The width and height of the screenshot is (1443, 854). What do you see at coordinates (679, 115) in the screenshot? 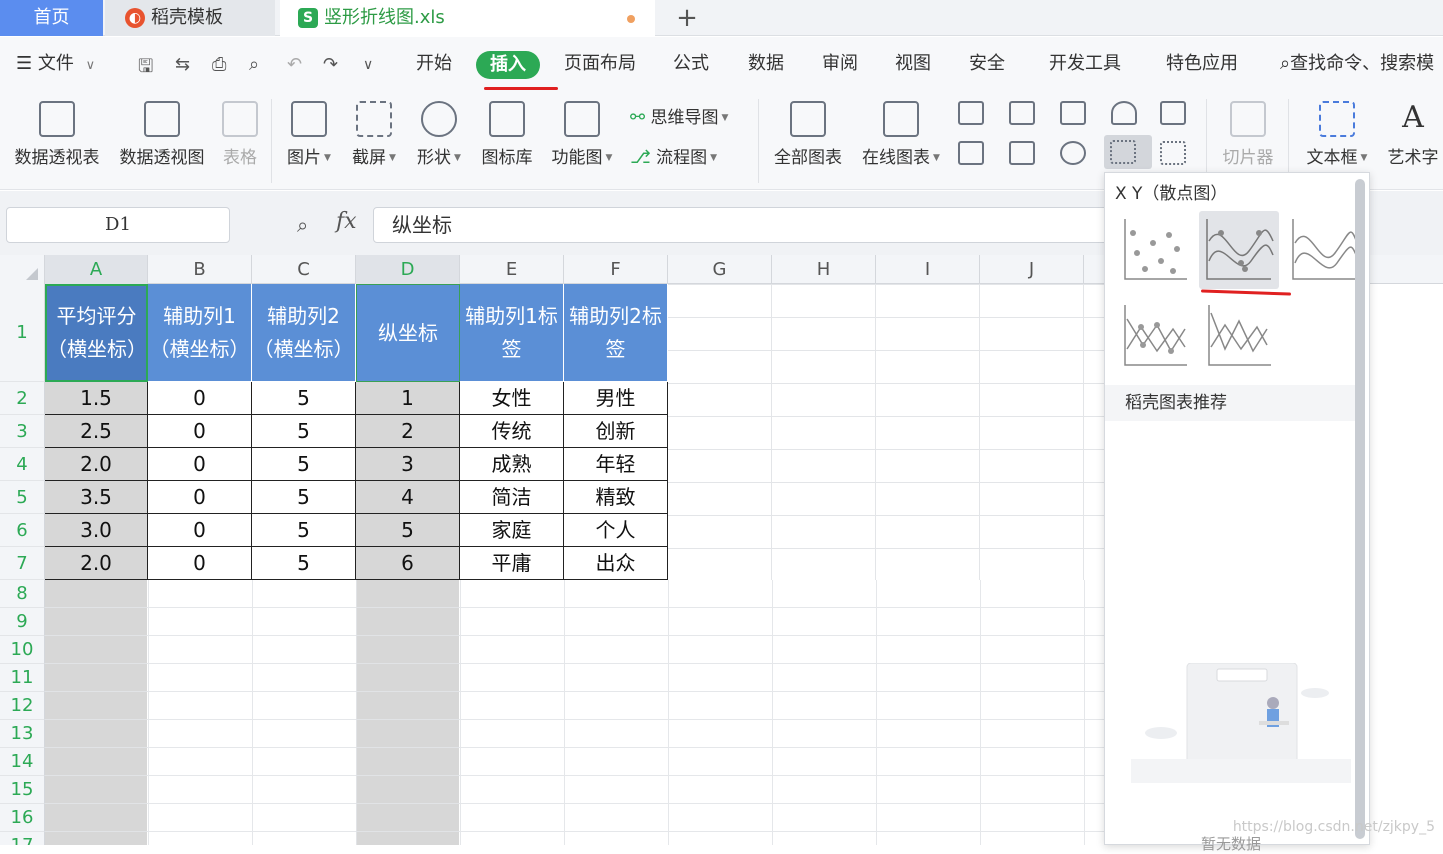
I see `mindmap-button: ⚯ 思维导图▼` at bounding box center [679, 115].